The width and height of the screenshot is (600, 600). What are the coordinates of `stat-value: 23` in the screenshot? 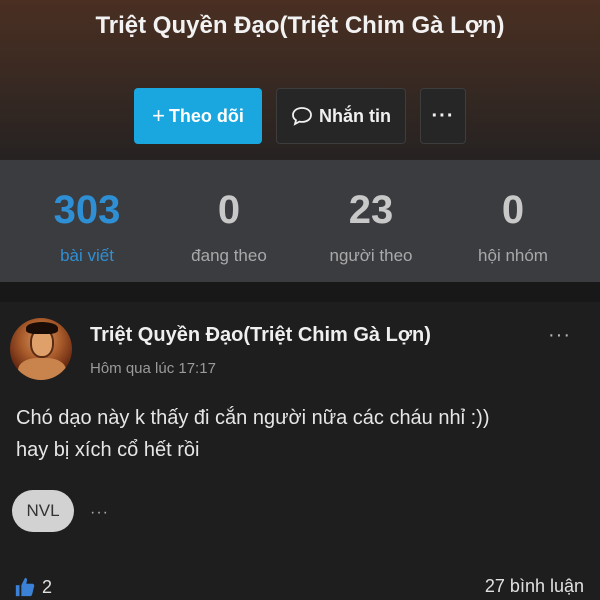 It's located at (371, 210).